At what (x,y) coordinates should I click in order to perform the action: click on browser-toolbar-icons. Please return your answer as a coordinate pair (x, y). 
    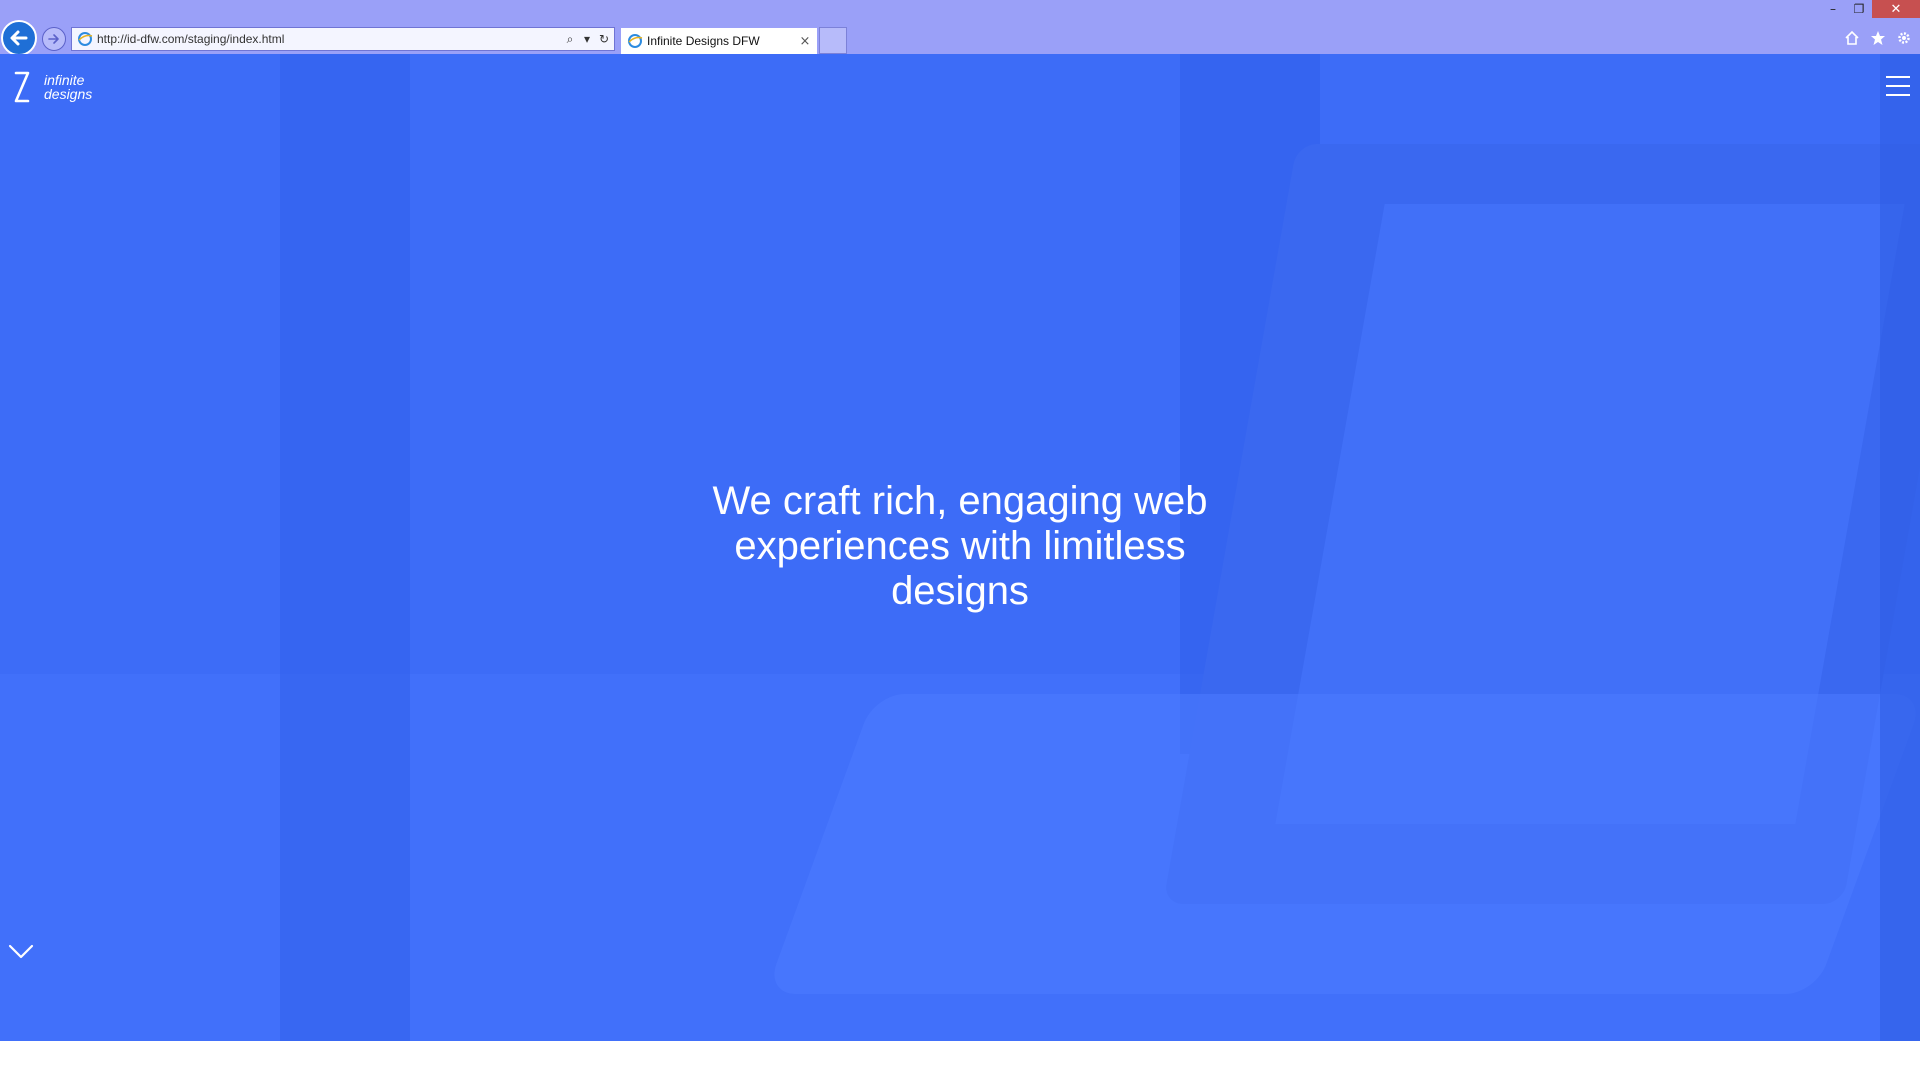
    Looking at the image, I should click on (1878, 38).